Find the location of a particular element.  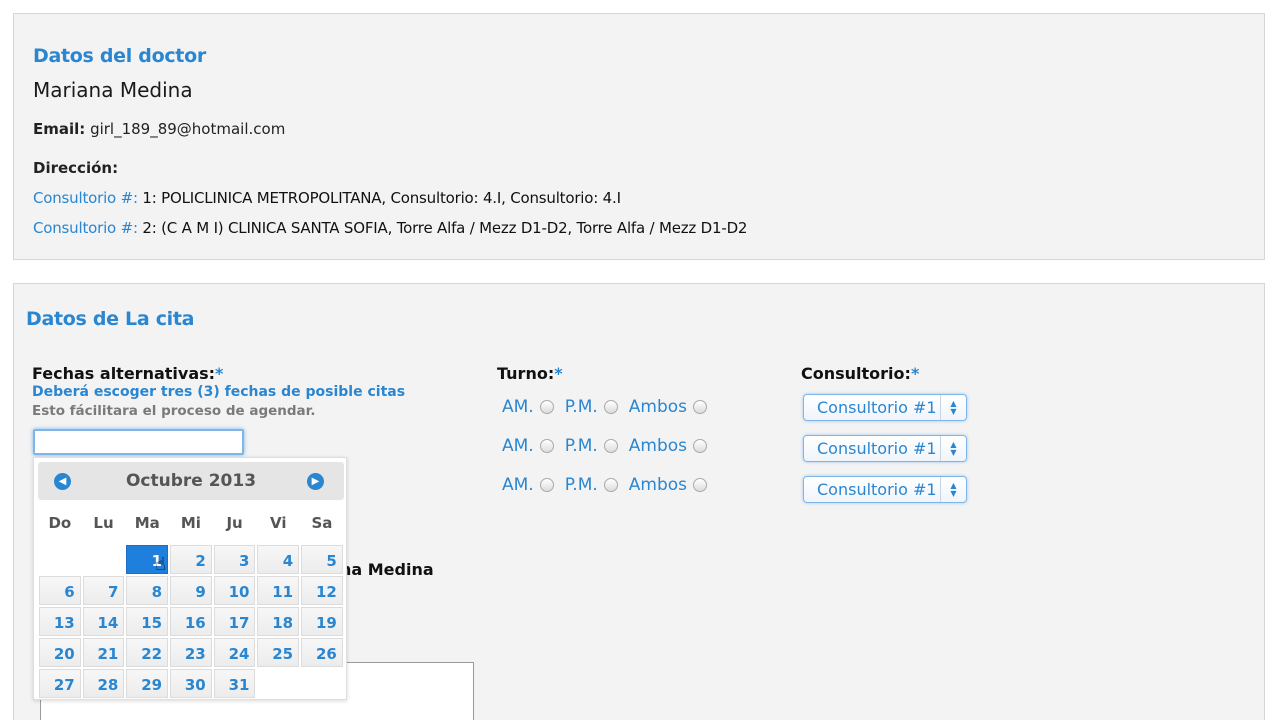

doctor-section-title: Datos del doctor is located at coordinates (119, 56).